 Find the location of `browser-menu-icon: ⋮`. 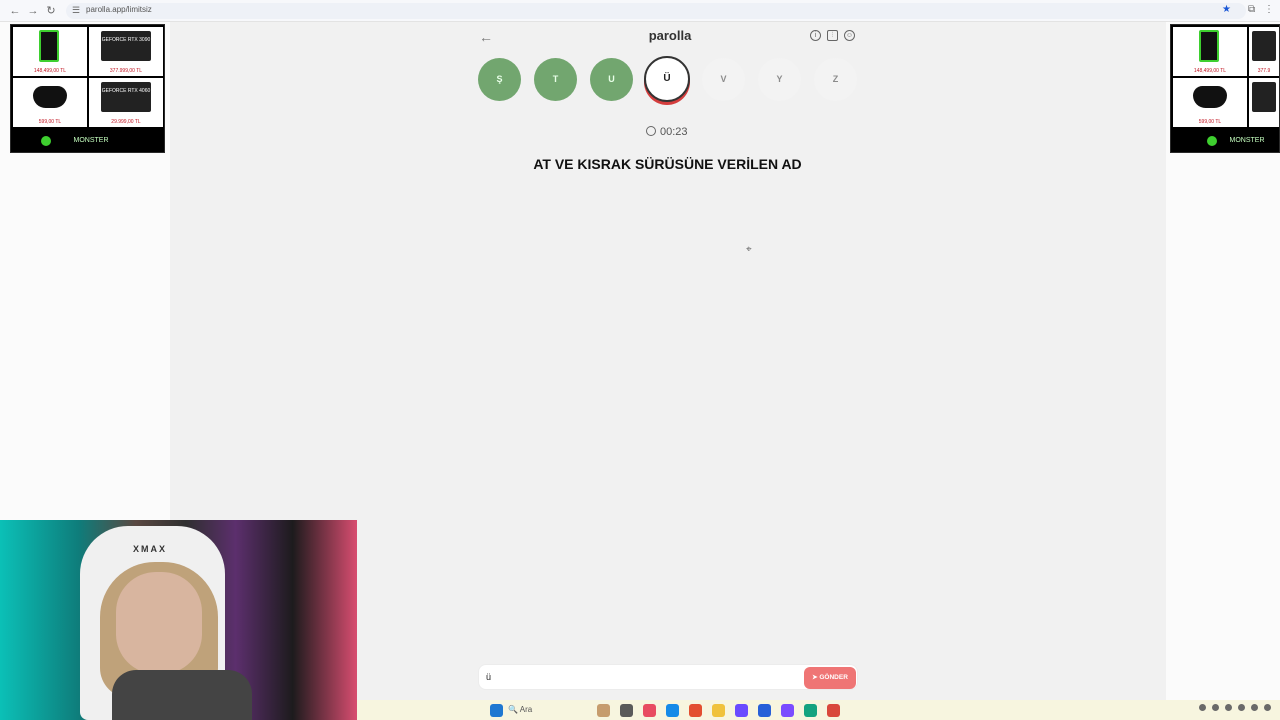

browser-menu-icon: ⋮ is located at coordinates (1269, 9).